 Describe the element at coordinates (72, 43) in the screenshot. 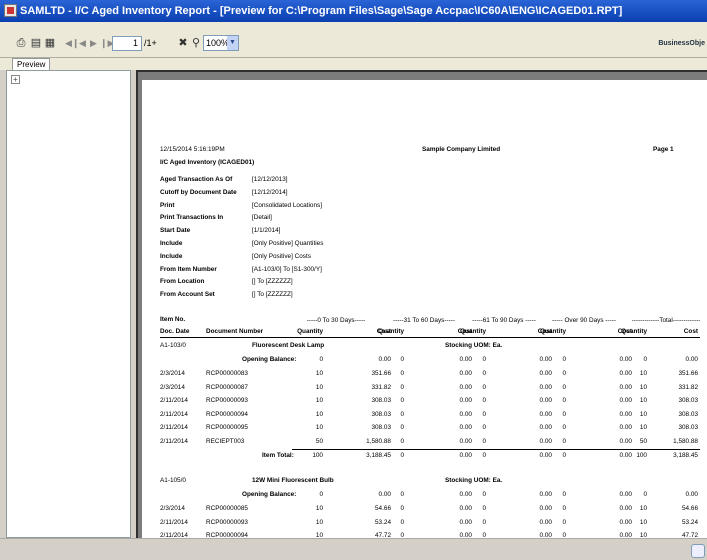

I see `first-page-icon: ◀❙` at that location.